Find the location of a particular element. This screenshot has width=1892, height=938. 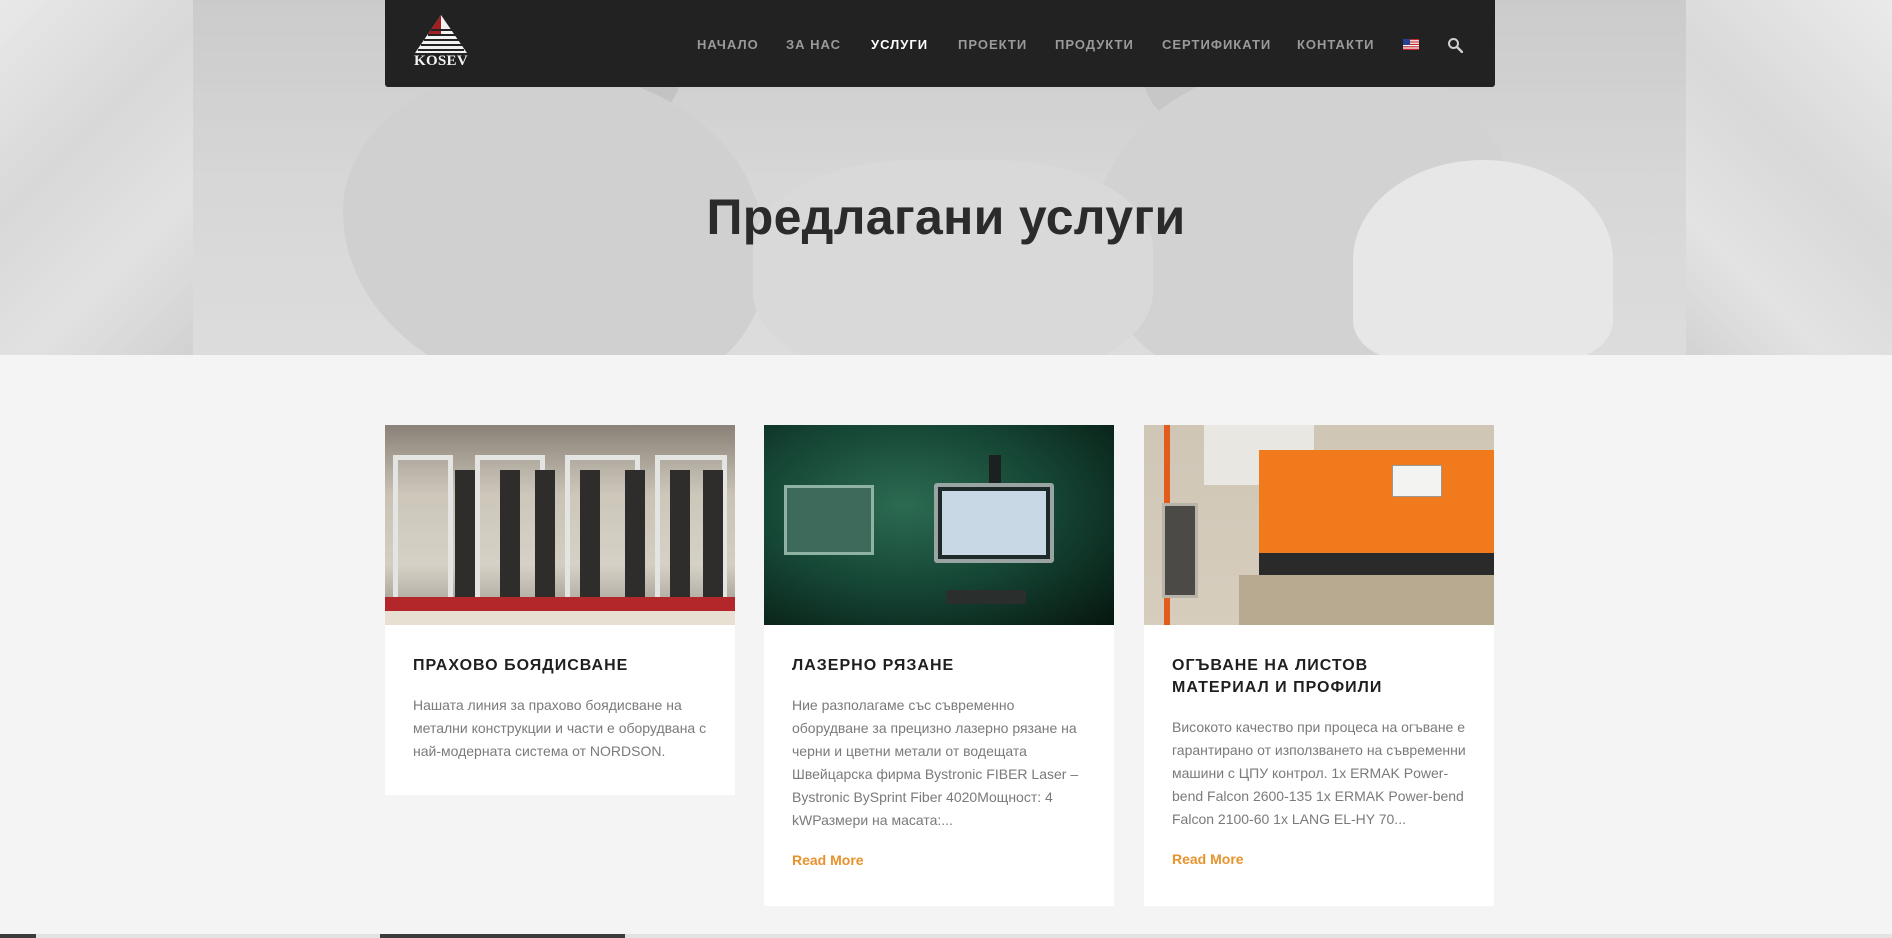

service-image-laser-cutting is located at coordinates (939, 525).